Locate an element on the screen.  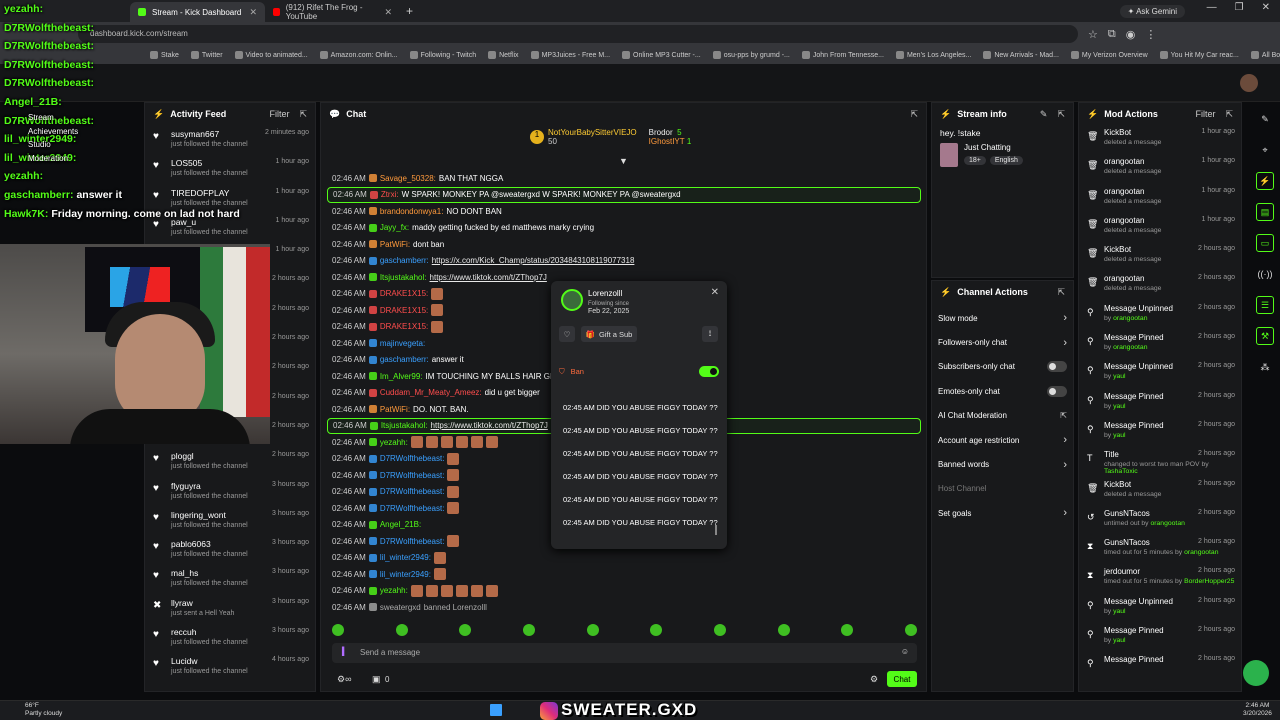
nodes-icon: ⁂ is located at coordinates (1265, 367).